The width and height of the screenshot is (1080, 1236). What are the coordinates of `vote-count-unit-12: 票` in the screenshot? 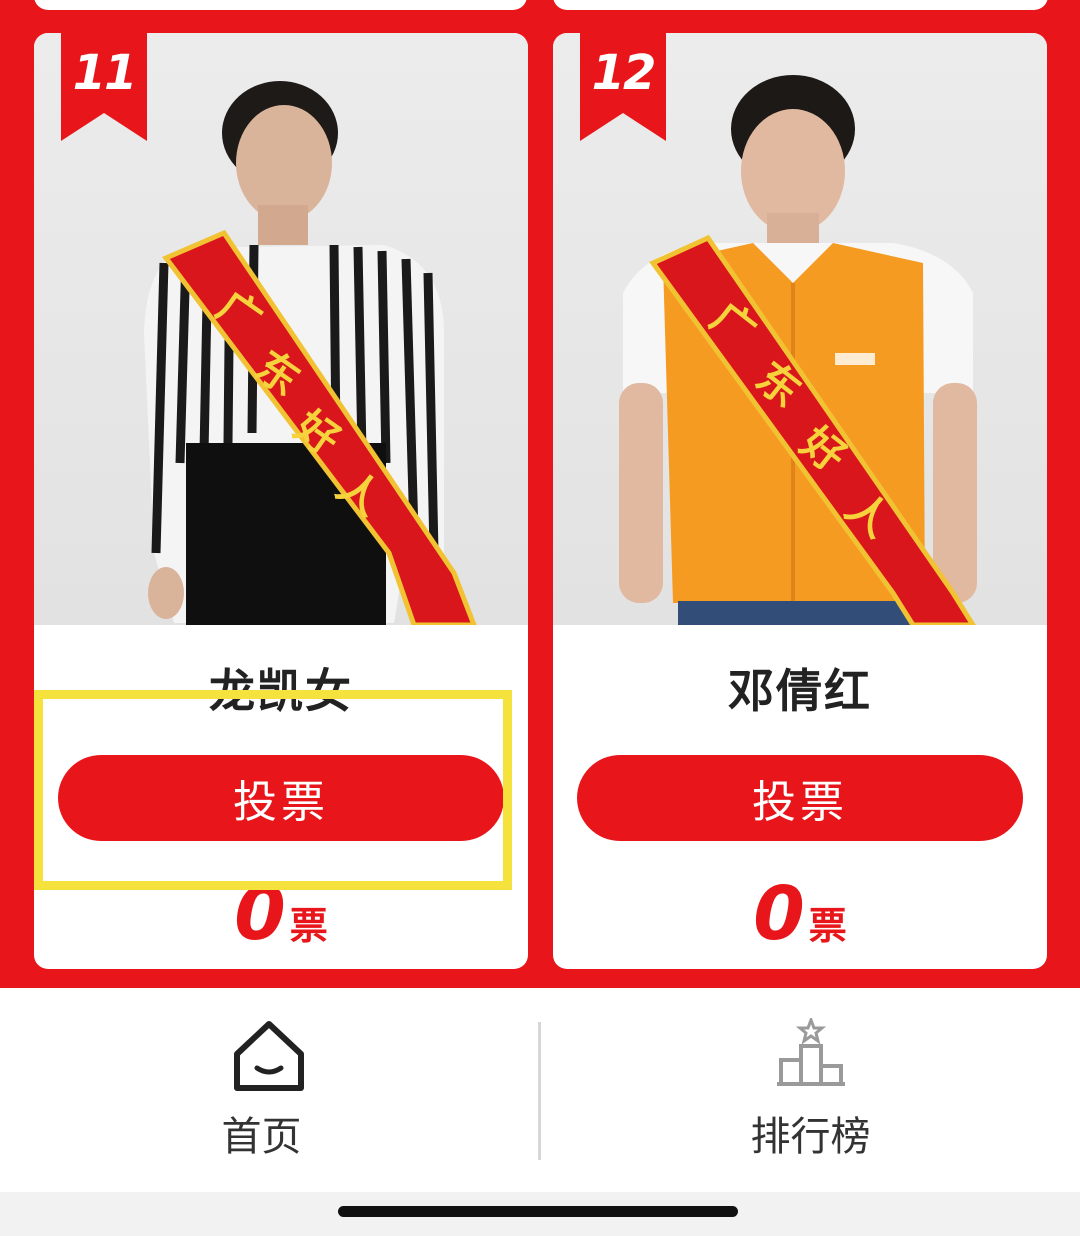 It's located at (827, 926).